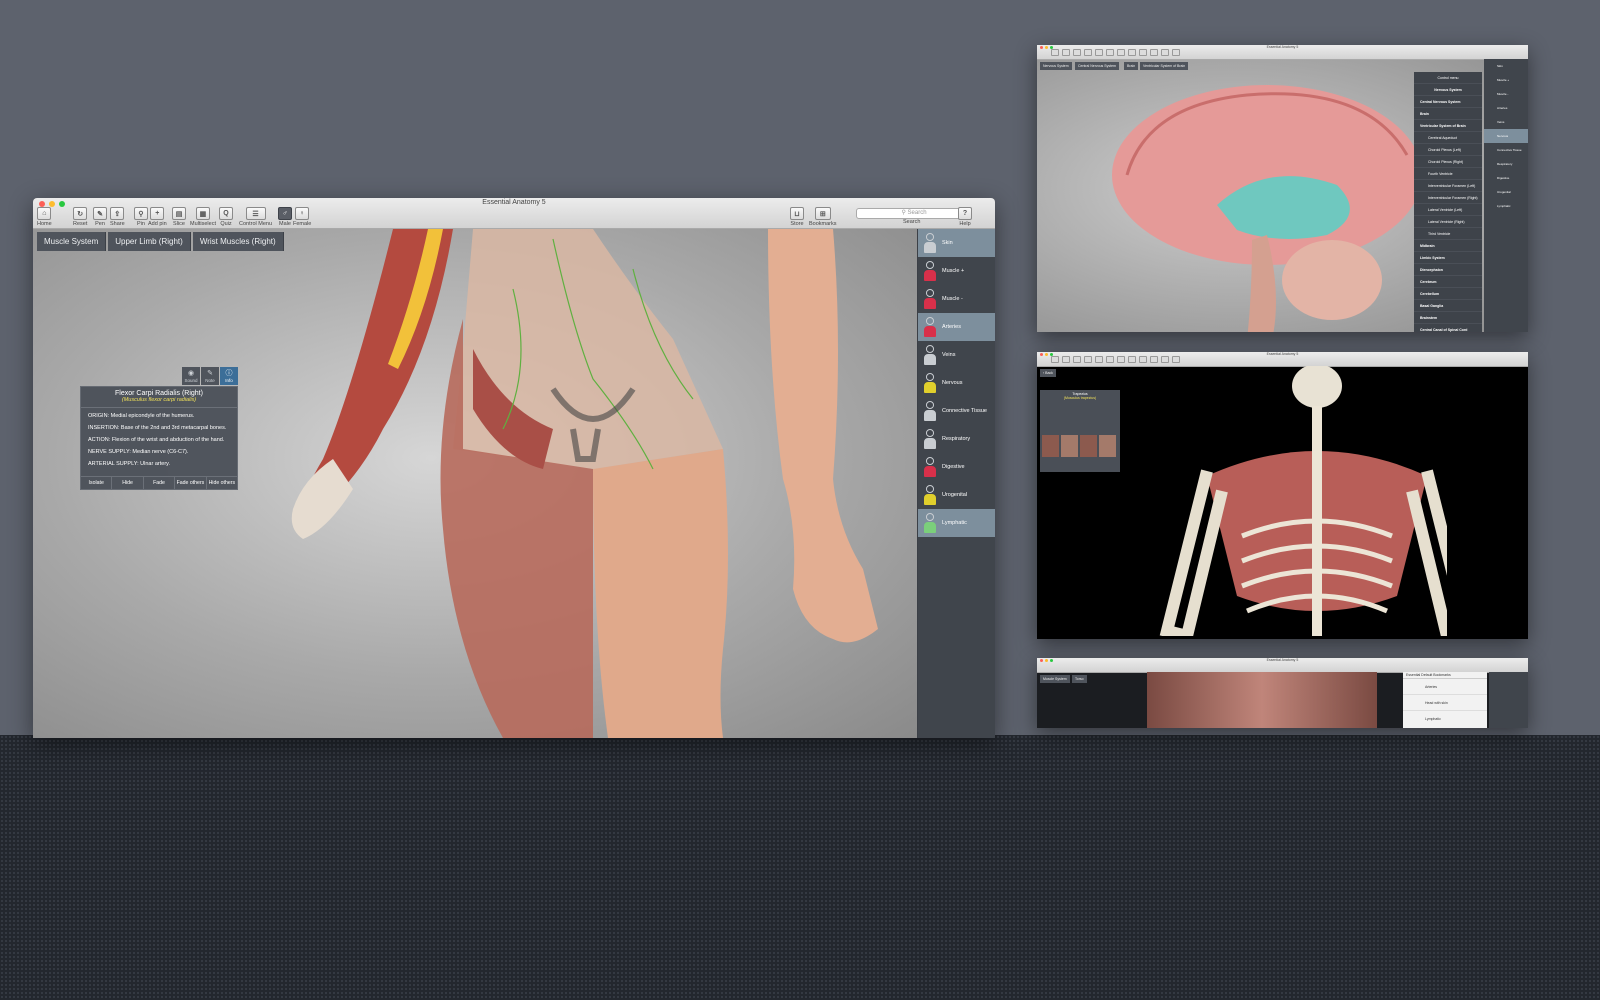 This screenshot has width=1600, height=1000. What do you see at coordinates (97, 483) in the screenshot?
I see `isolate-button: Isolate` at bounding box center [97, 483].